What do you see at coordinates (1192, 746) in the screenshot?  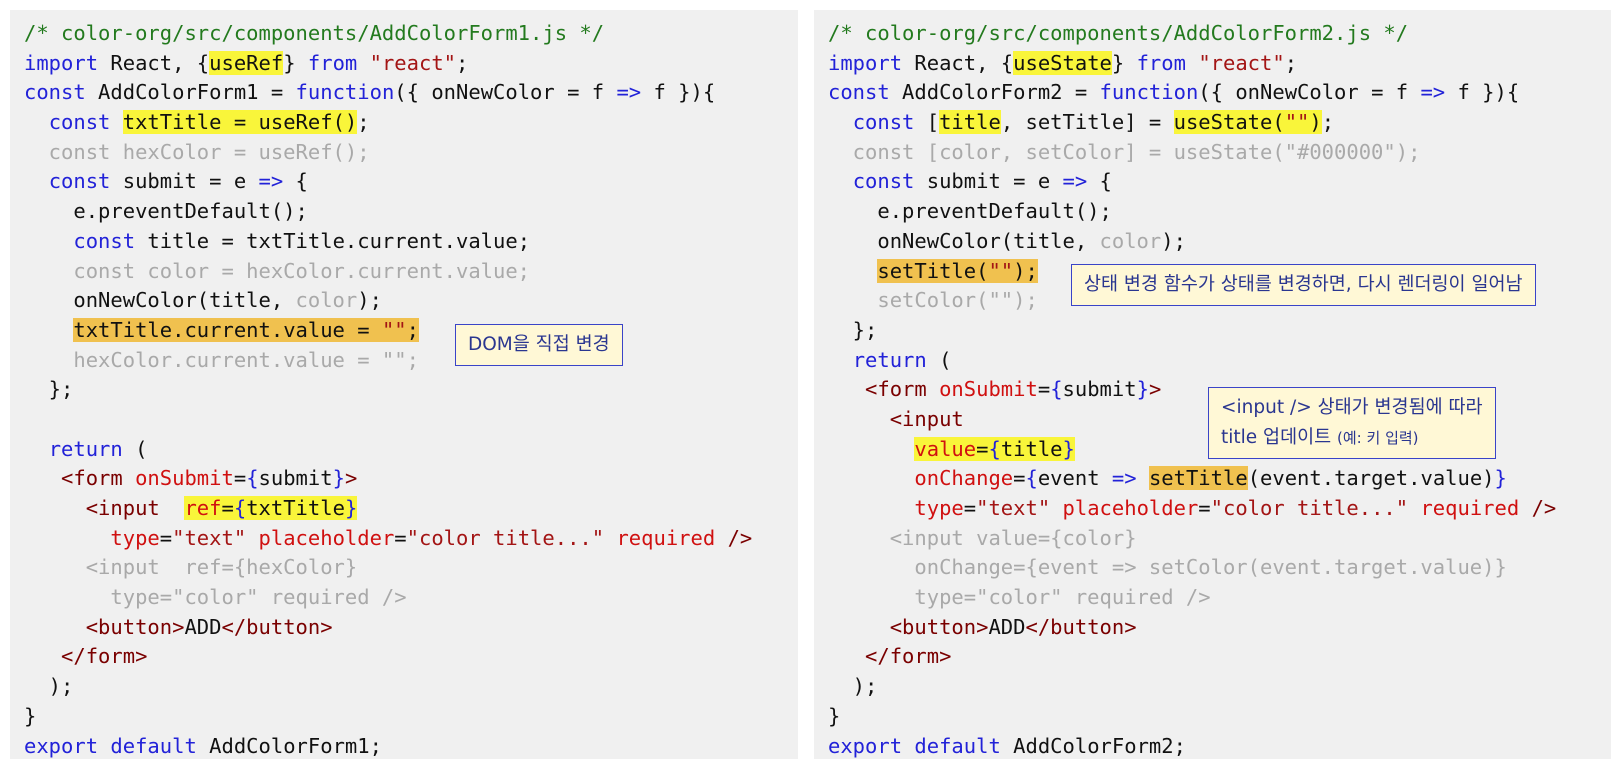 I see `code-line: export default AddColorForm2;` at bounding box center [1192, 746].